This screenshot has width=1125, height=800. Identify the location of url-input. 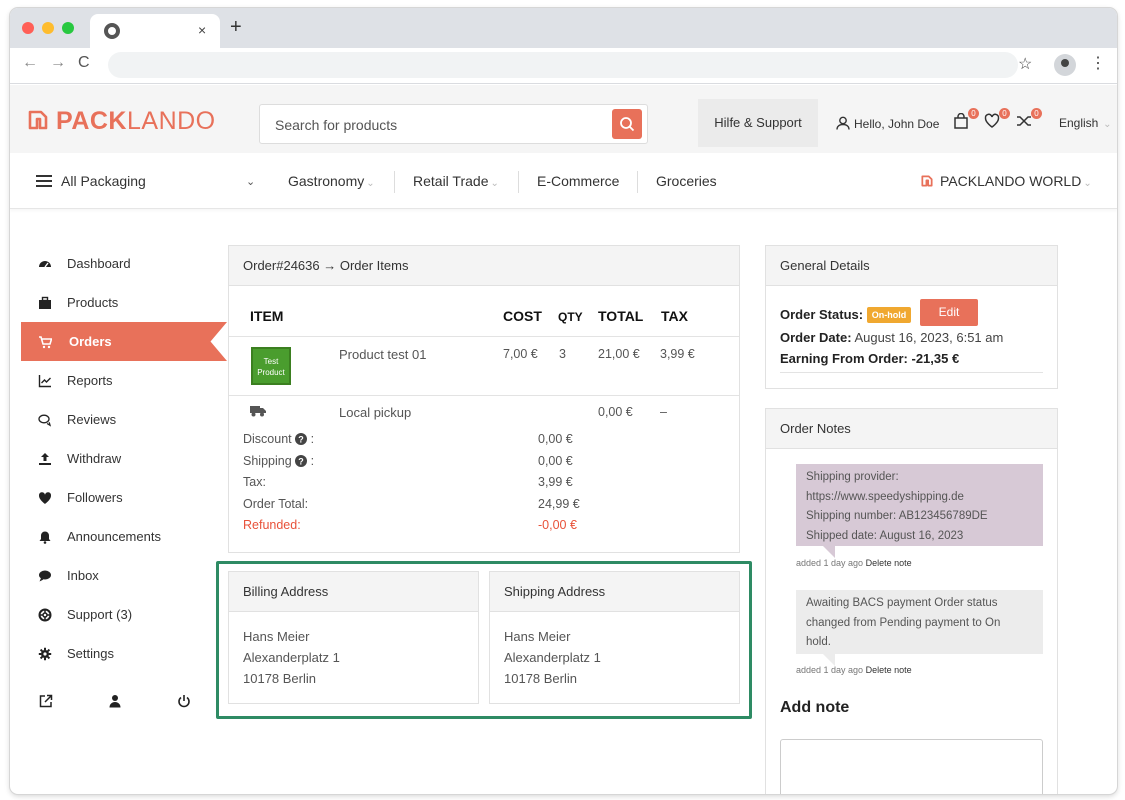
(563, 65).